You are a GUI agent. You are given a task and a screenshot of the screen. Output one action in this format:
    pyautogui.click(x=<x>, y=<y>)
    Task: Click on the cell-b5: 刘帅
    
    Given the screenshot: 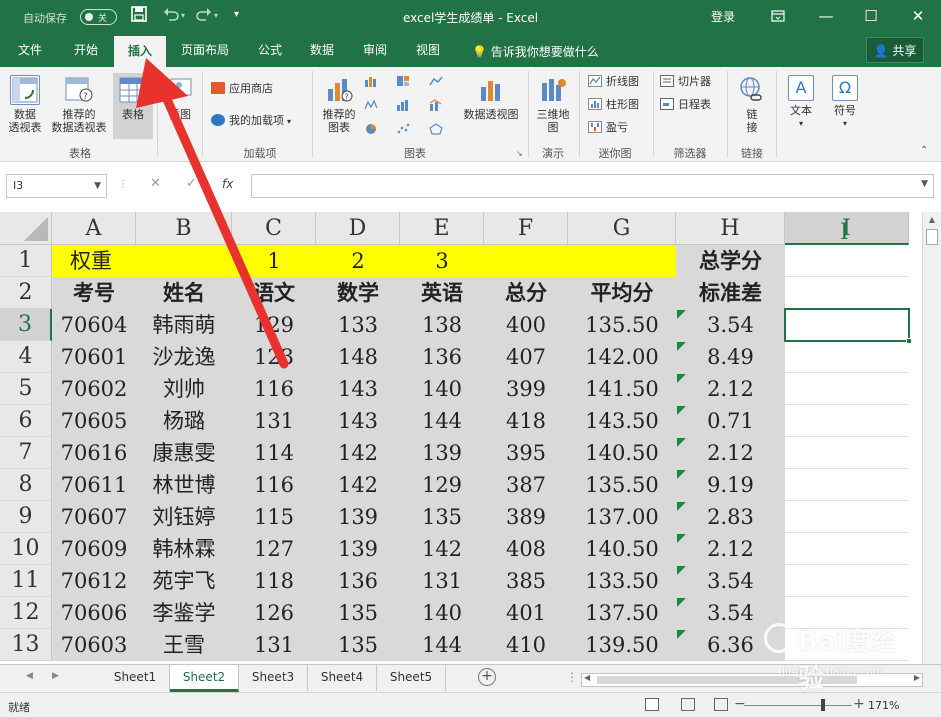 What is the action you would take?
    pyautogui.click(x=184, y=389)
    